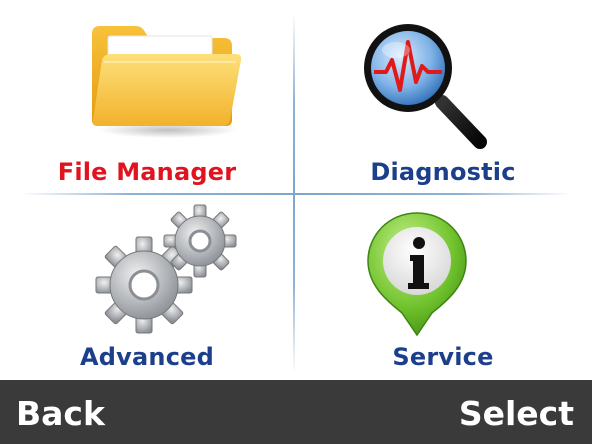 This screenshot has height=444, width=592. I want to click on back-softkey: Back, so click(60, 413).